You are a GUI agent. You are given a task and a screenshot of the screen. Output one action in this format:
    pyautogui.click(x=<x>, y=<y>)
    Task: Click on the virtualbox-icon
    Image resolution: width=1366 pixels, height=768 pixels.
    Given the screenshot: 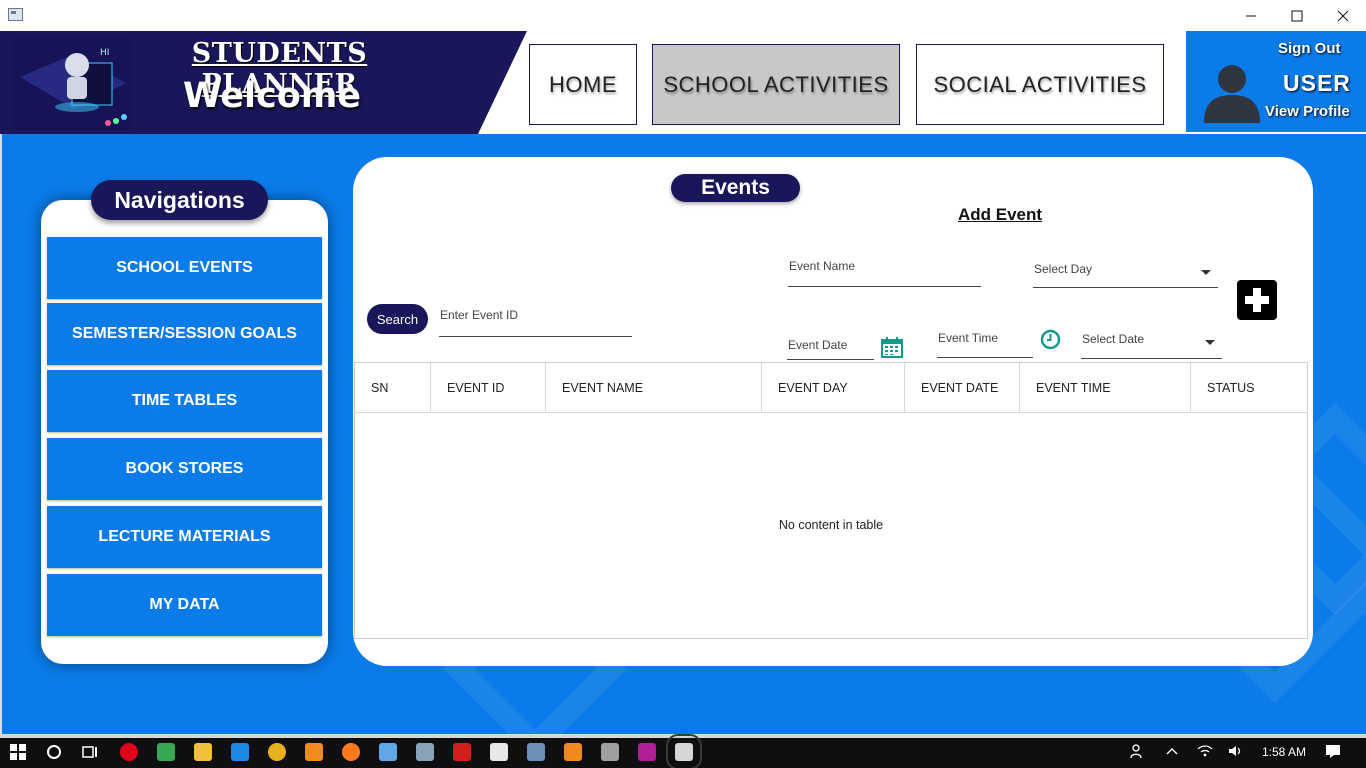 What is the action you would take?
    pyautogui.click(x=388, y=752)
    